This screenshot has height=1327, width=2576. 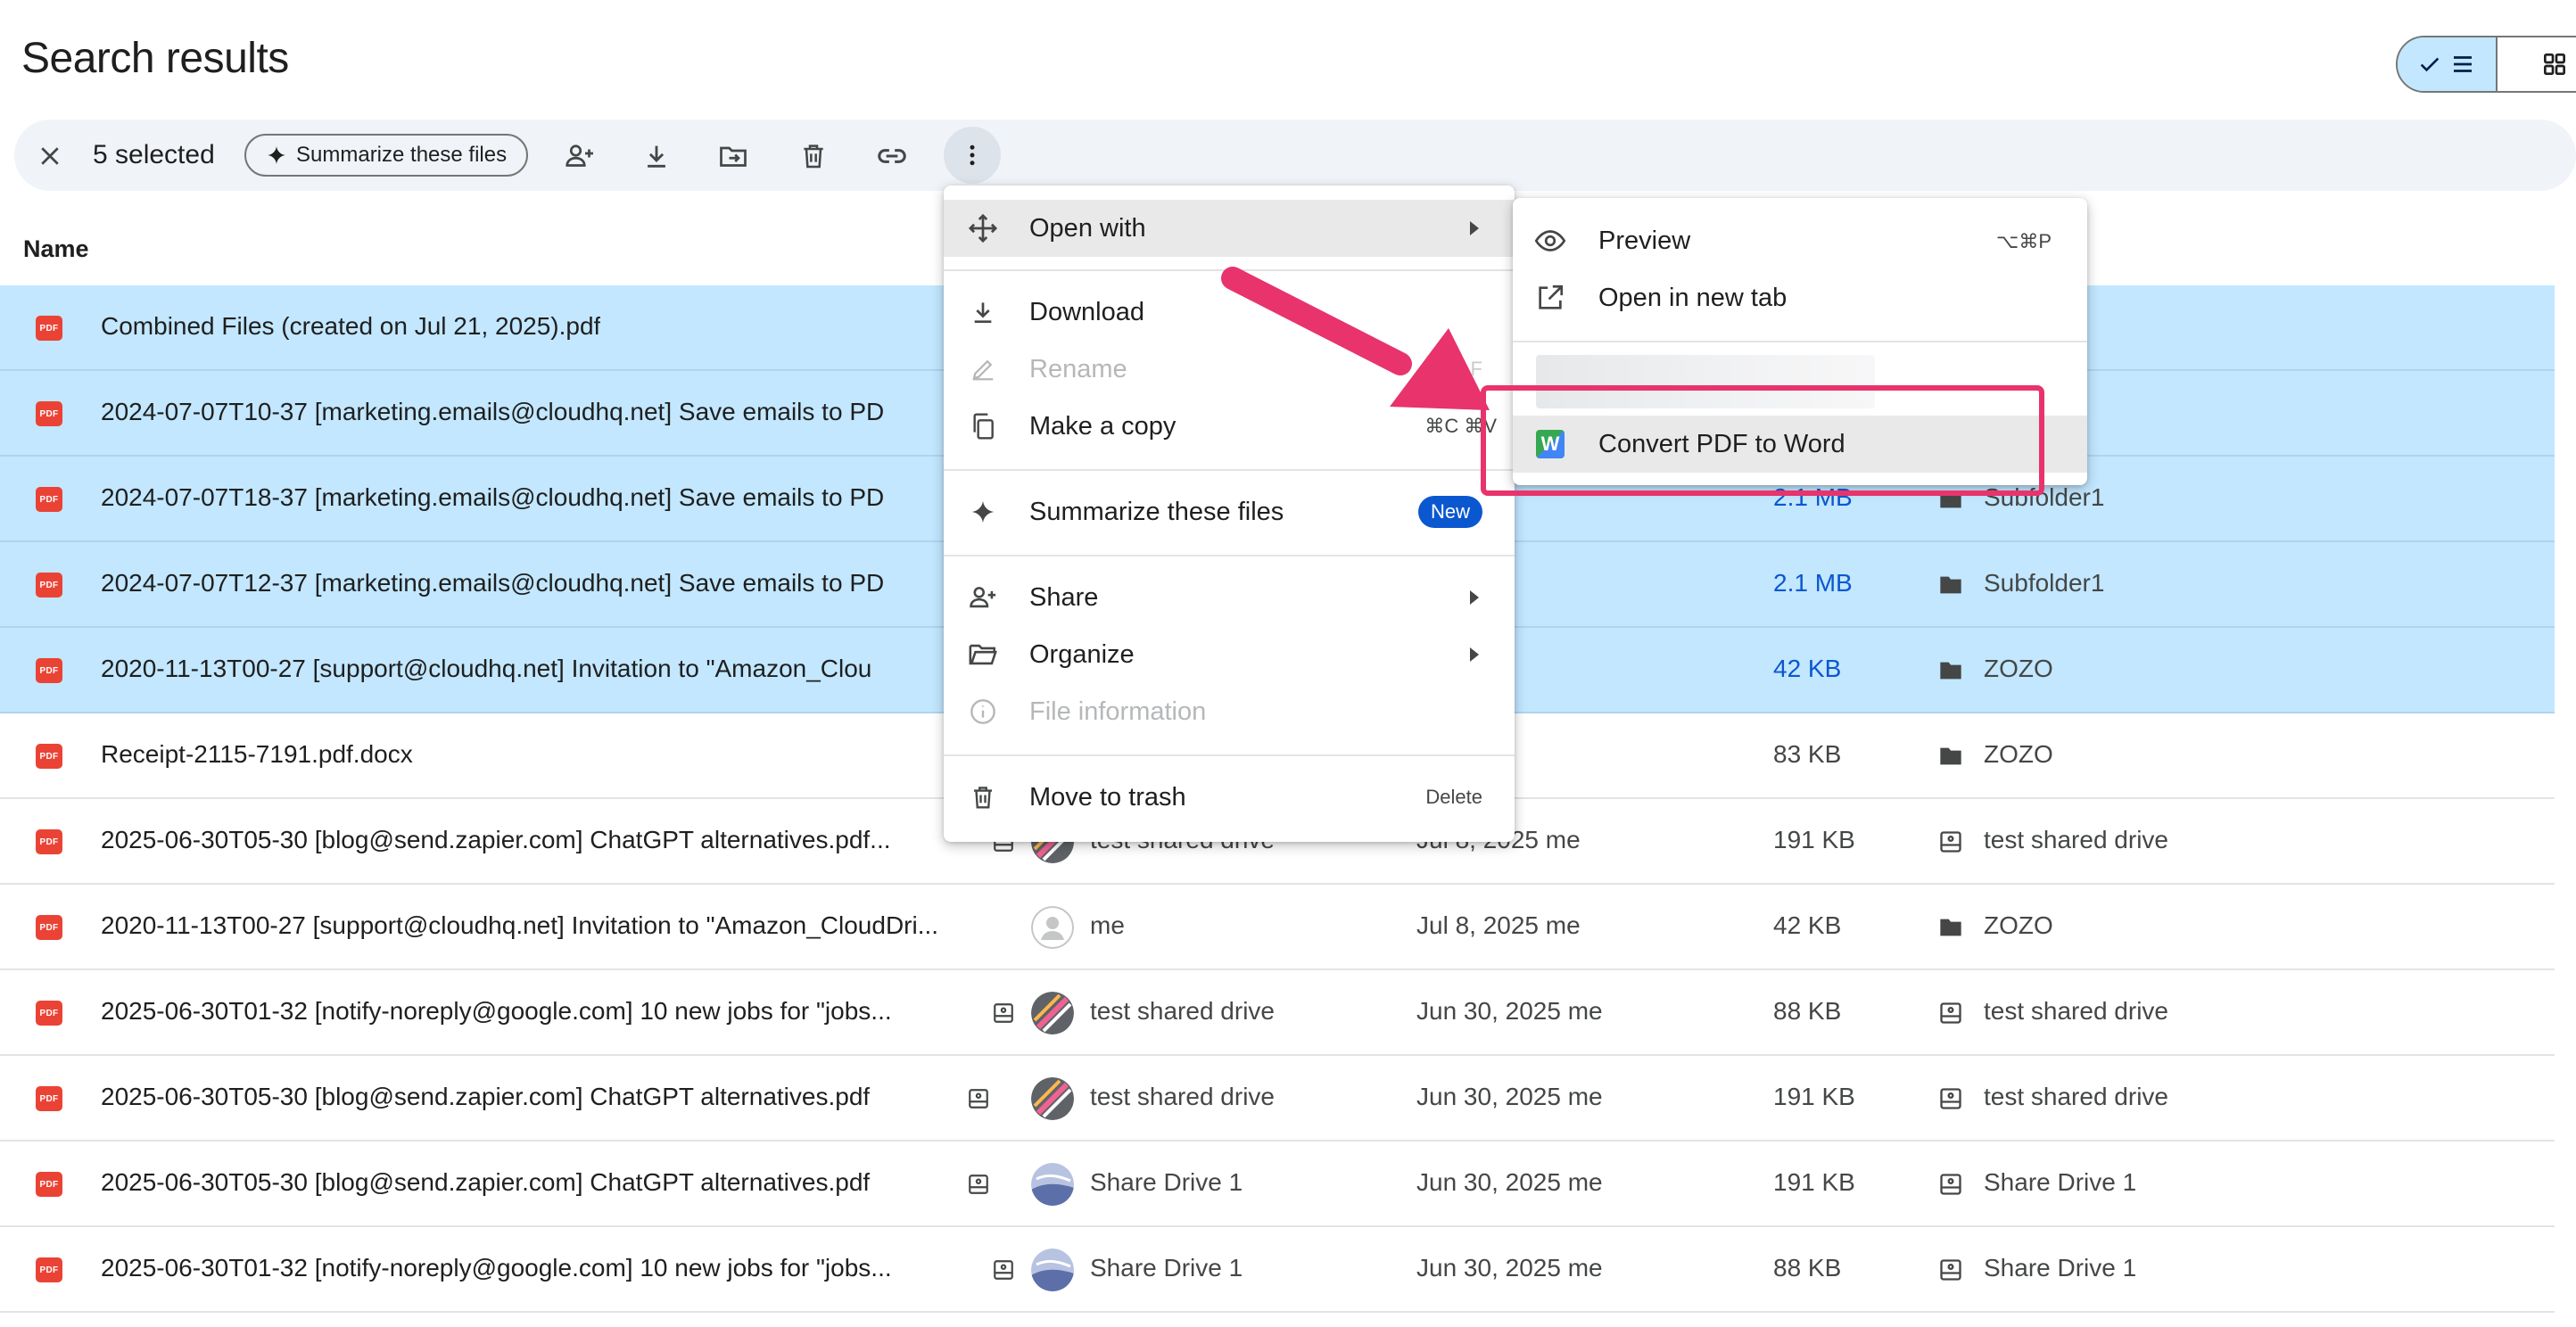 I want to click on grid-view-button, so click(x=2537, y=64).